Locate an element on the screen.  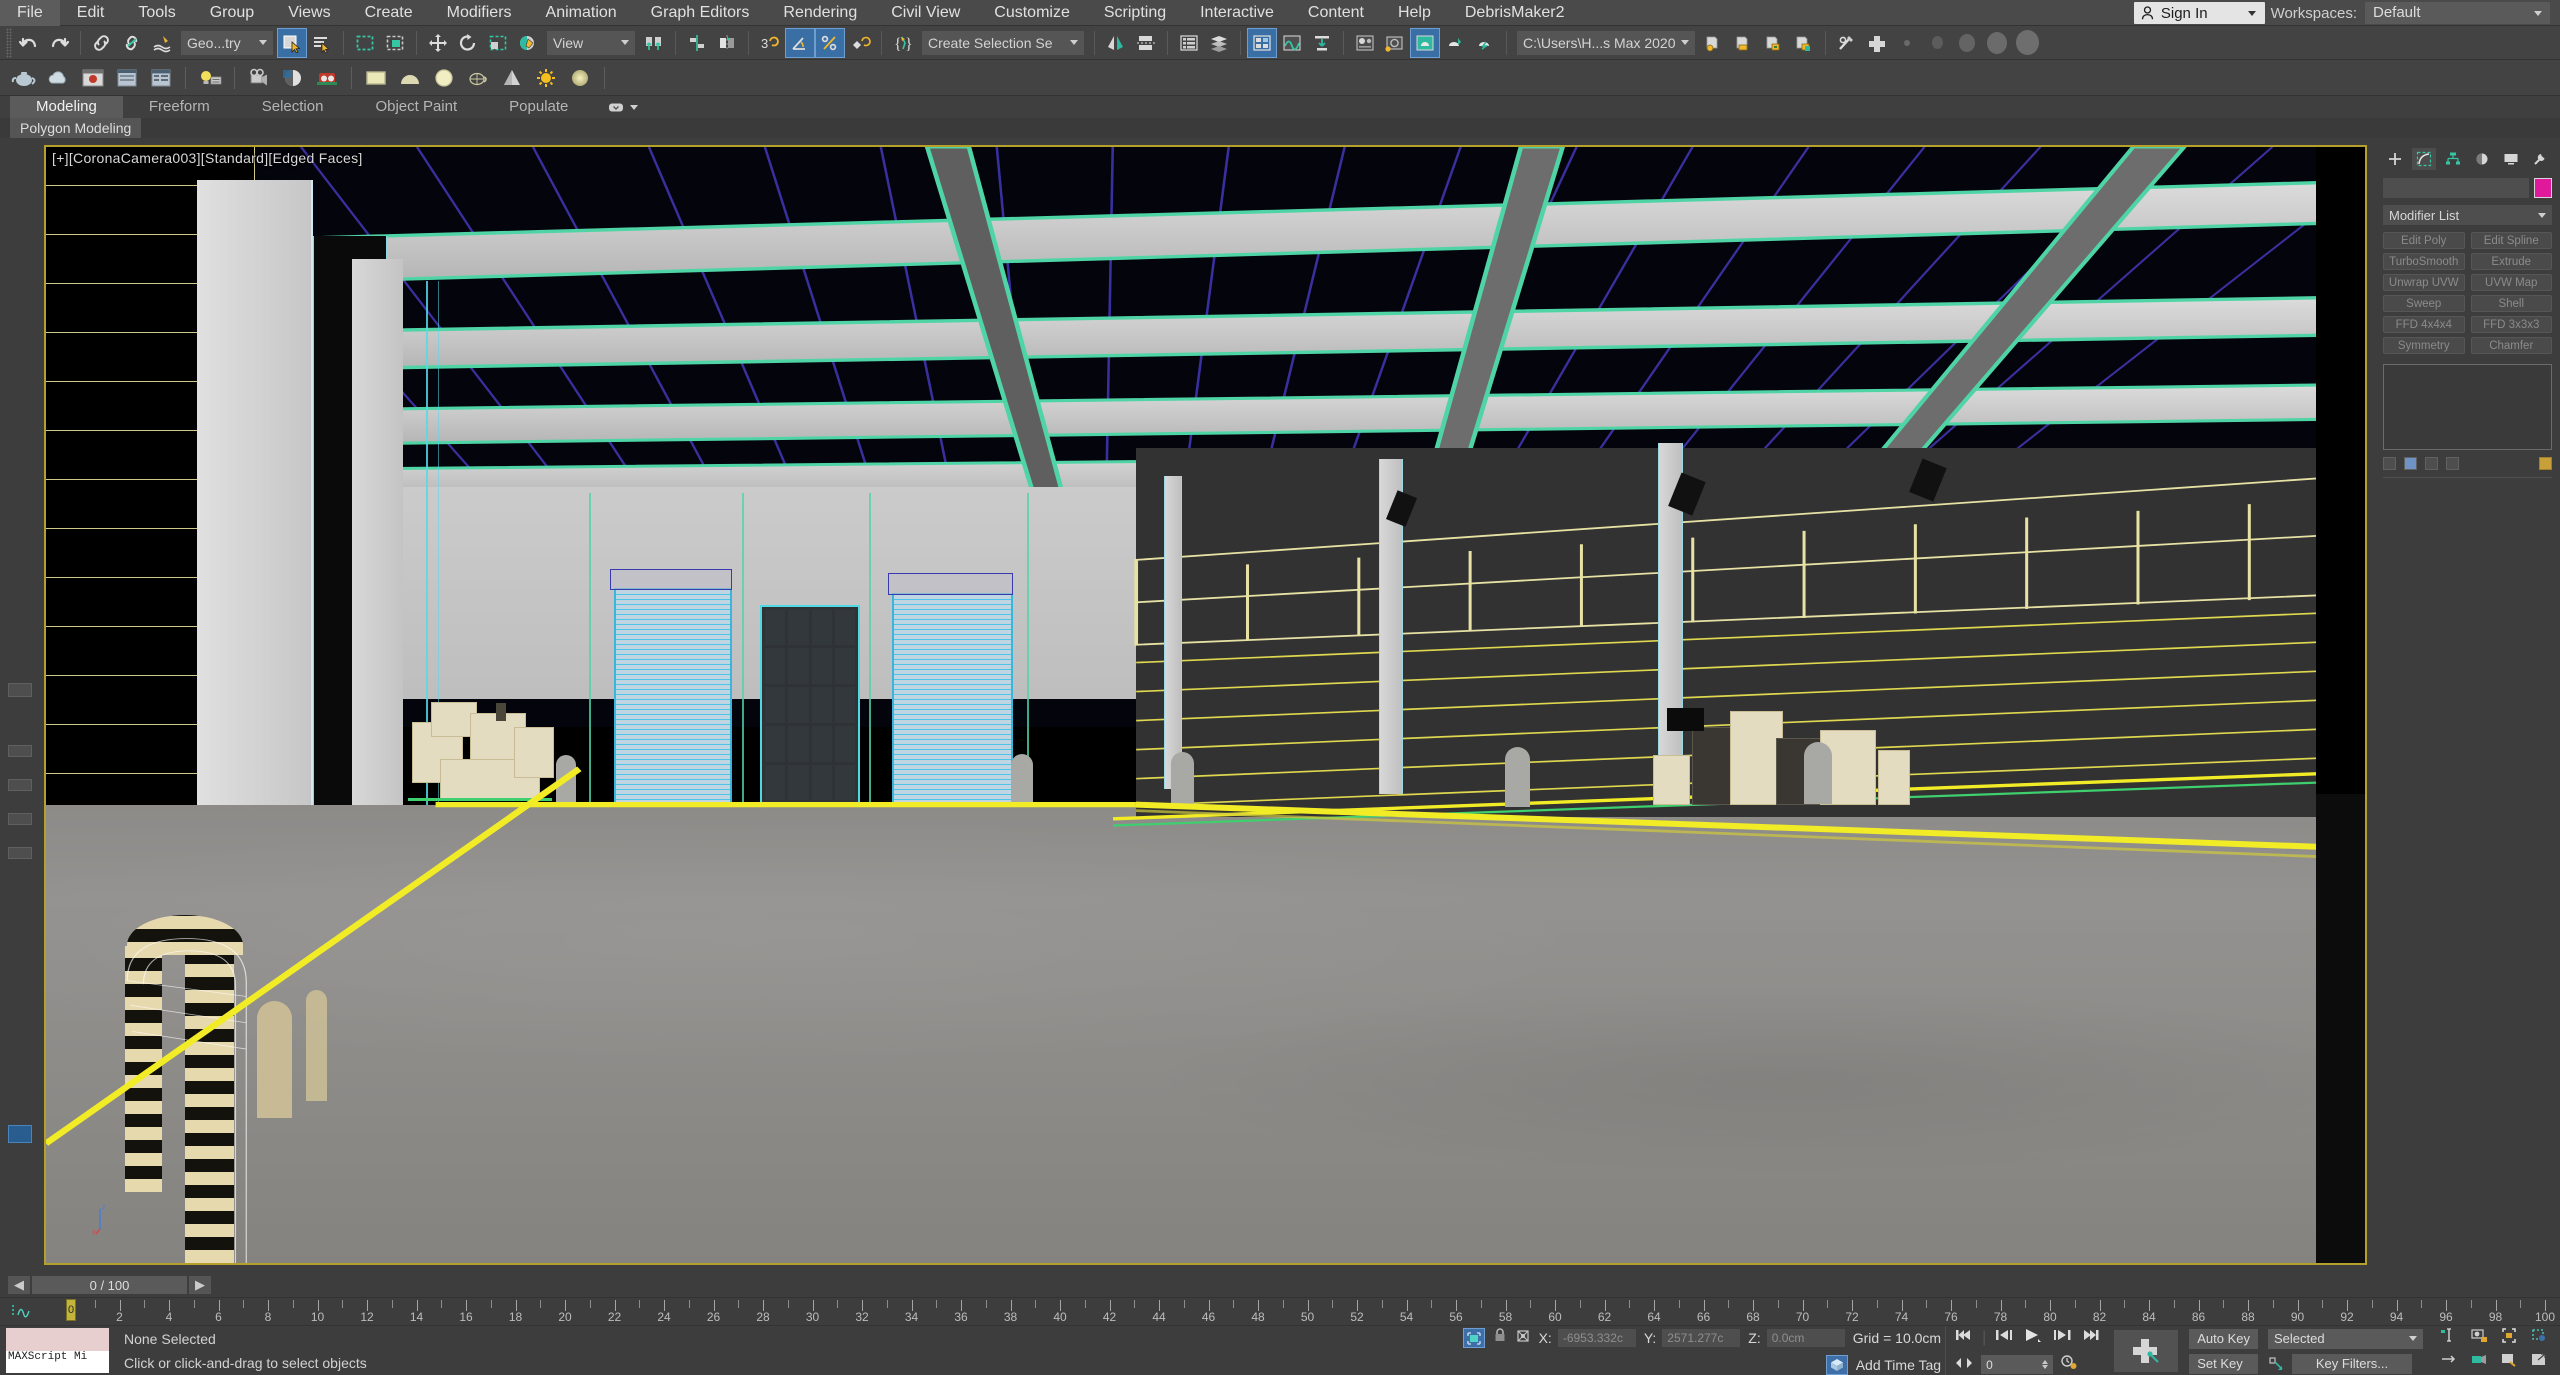
render-iterative-button is located at coordinates (1485, 43).